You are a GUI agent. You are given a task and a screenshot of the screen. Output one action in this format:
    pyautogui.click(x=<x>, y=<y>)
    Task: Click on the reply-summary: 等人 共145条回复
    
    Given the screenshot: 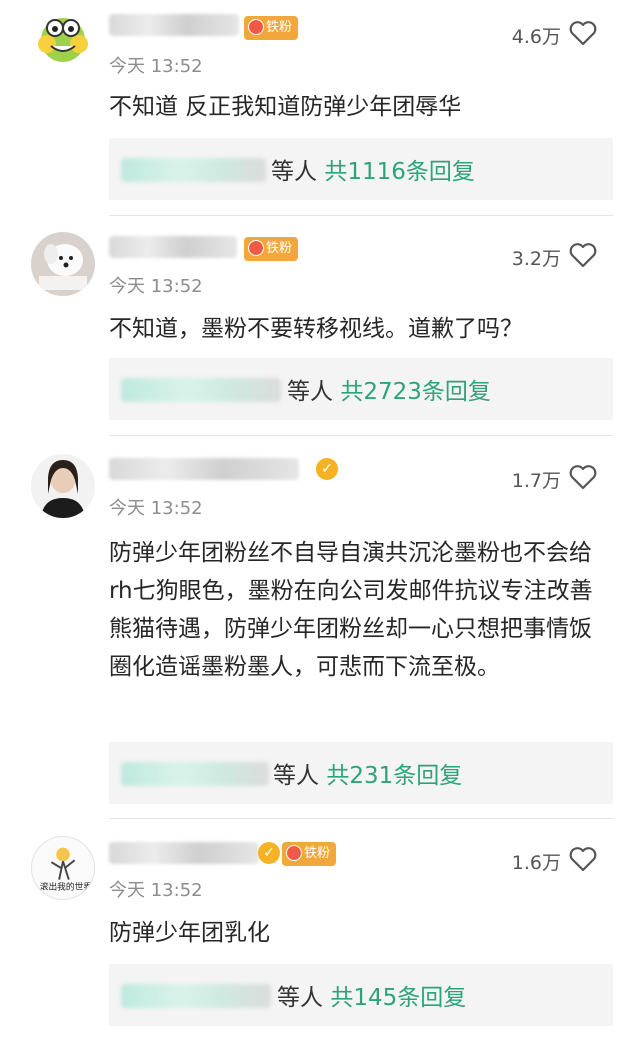 What is the action you would take?
    pyautogui.click(x=361, y=995)
    